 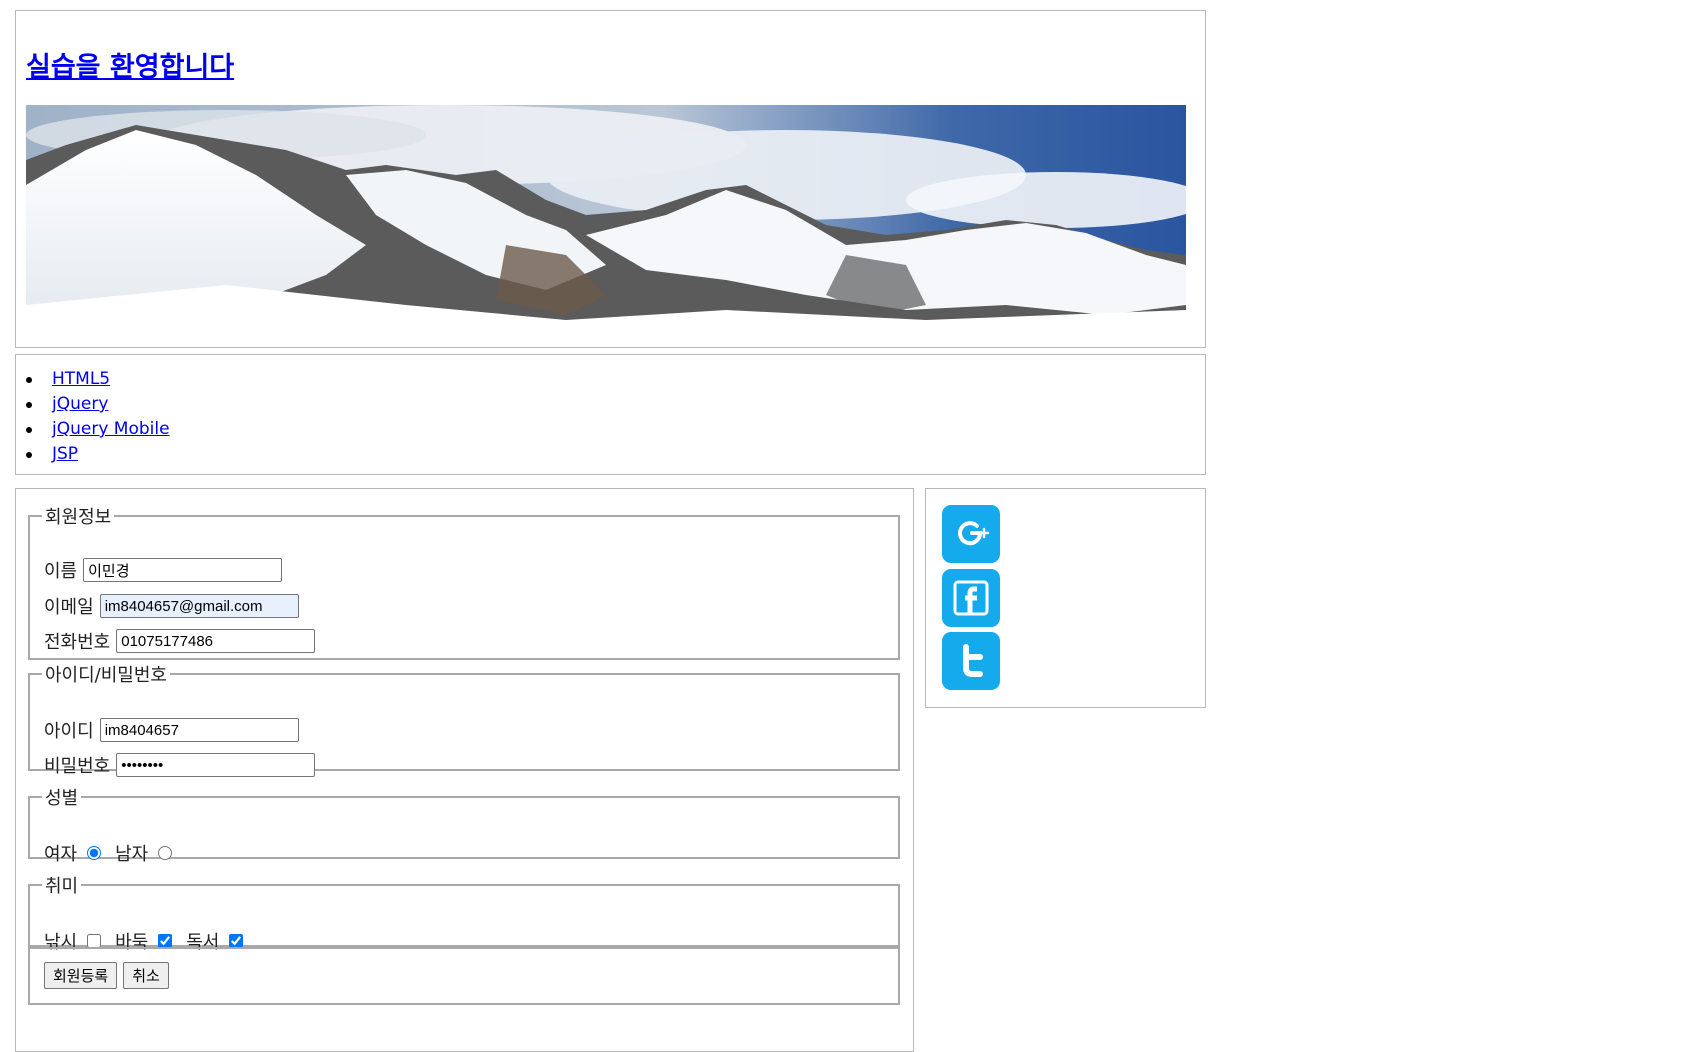 I want to click on female-label: 여자, so click(x=61, y=854).